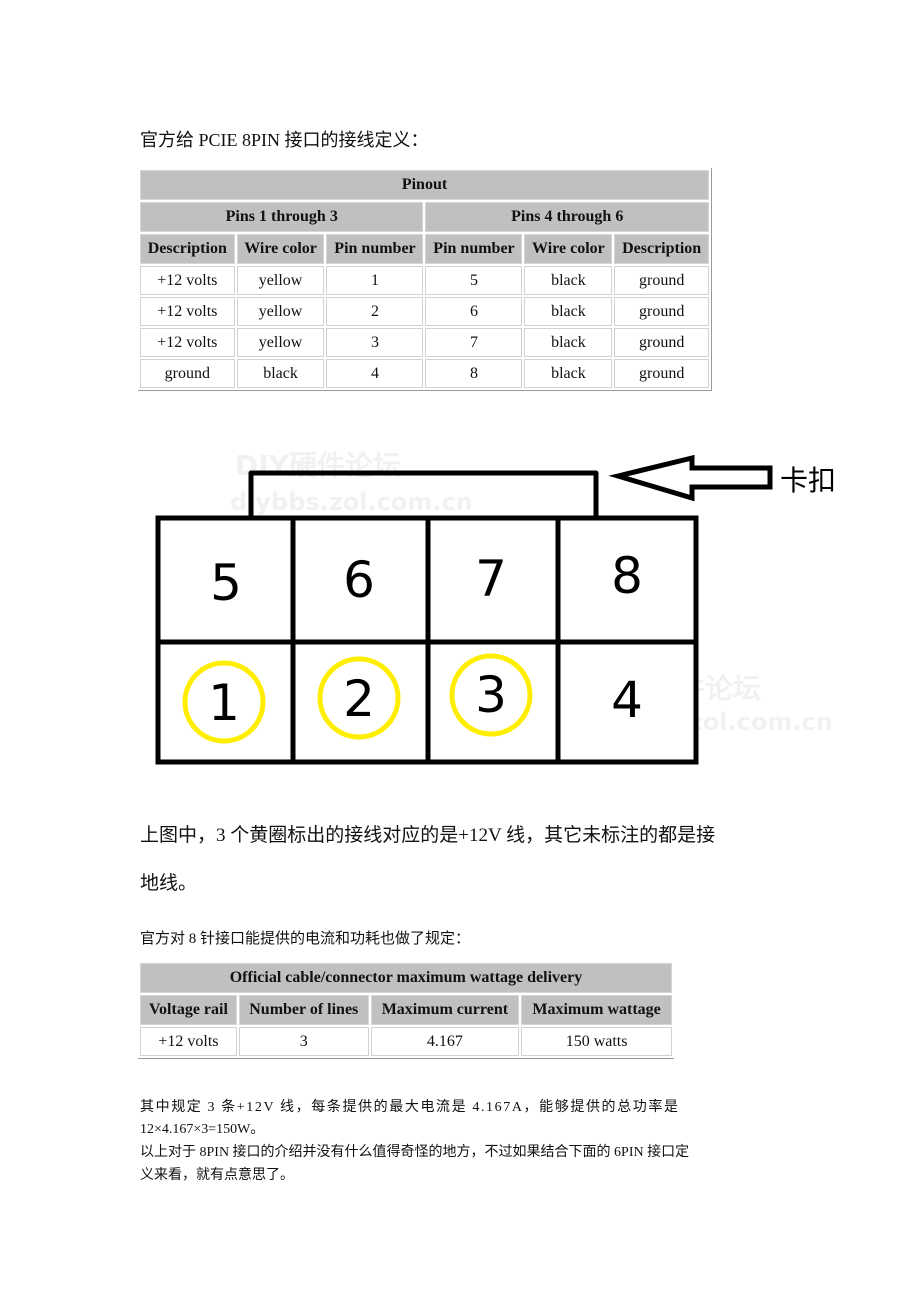 This screenshot has width=920, height=1302. What do you see at coordinates (305, 939) in the screenshot?
I see `spec-intro-paragraph: 官方对 8 针接口能提供的电流和功耗也做了规定：` at bounding box center [305, 939].